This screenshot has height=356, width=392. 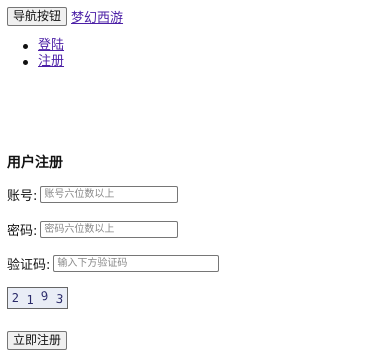 I want to click on password-input, so click(x=109, y=229).